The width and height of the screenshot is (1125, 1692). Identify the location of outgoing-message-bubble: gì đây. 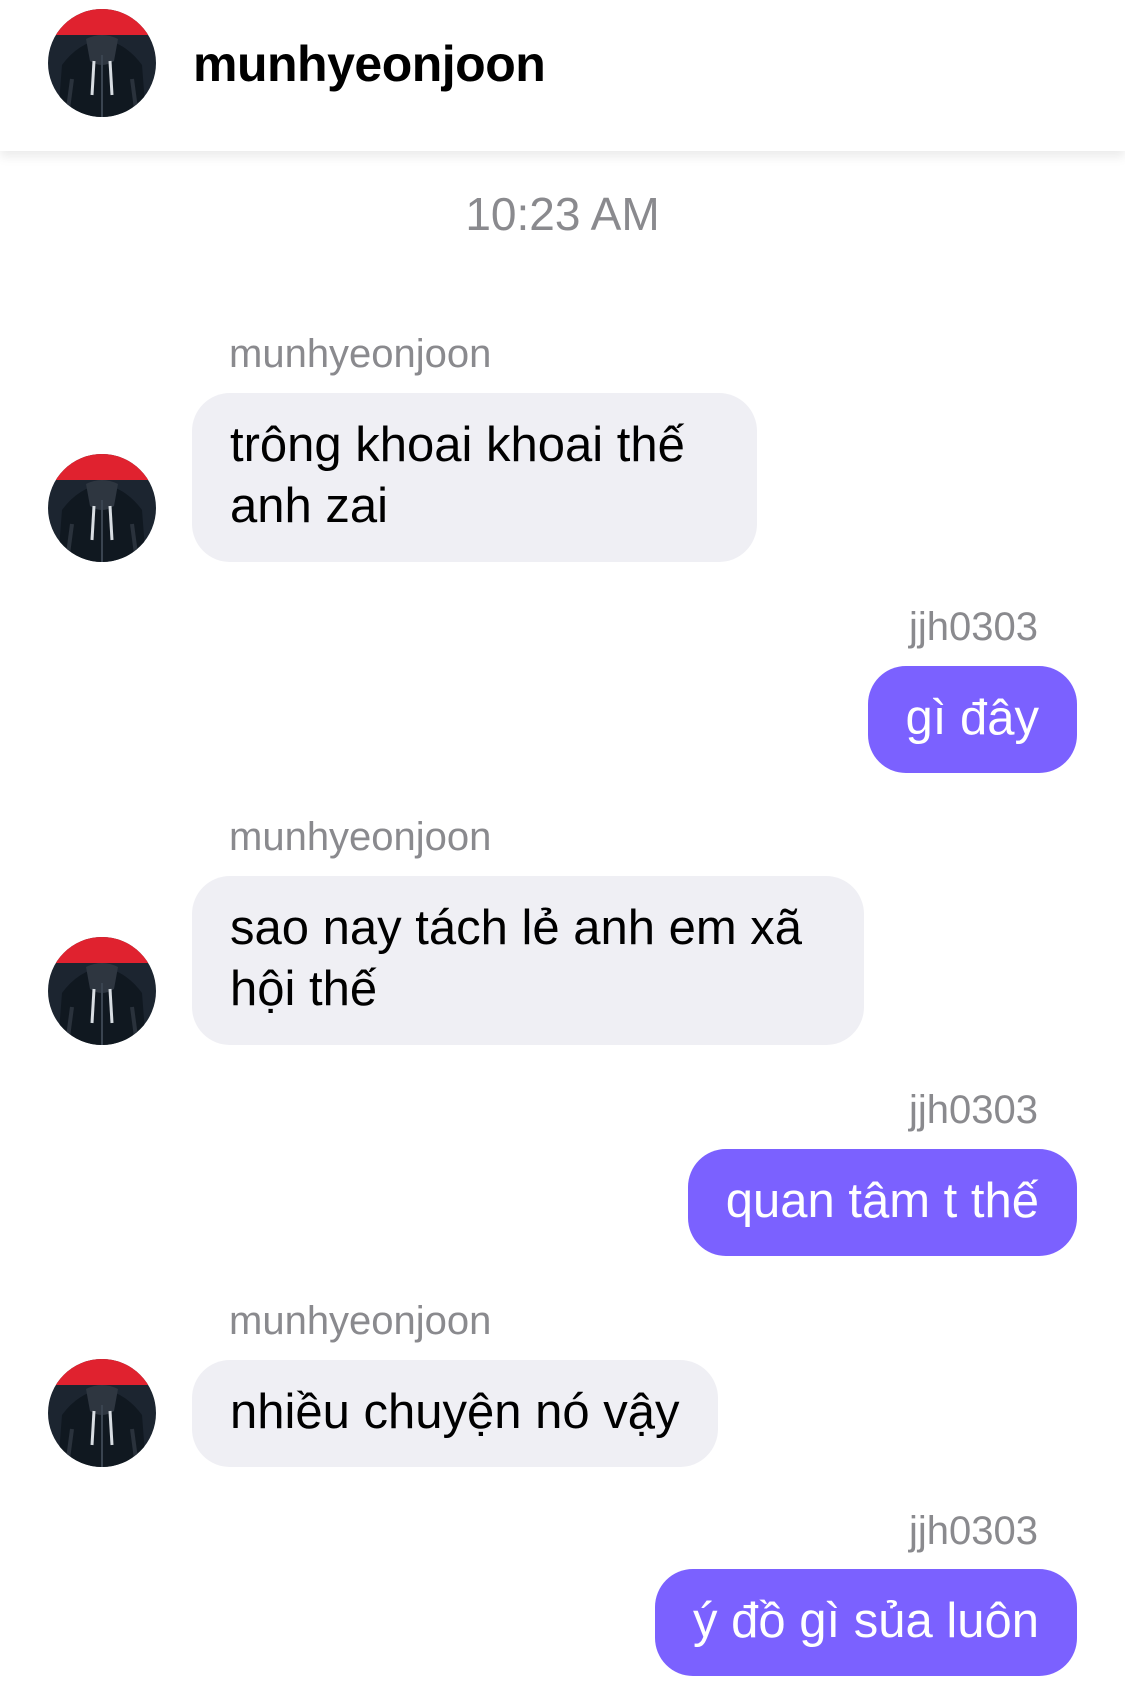
(972, 719).